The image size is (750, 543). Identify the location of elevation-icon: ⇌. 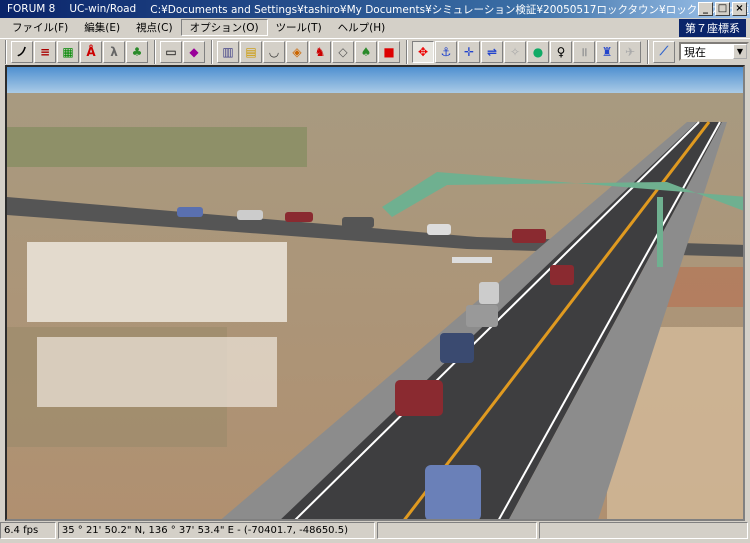
(492, 51).